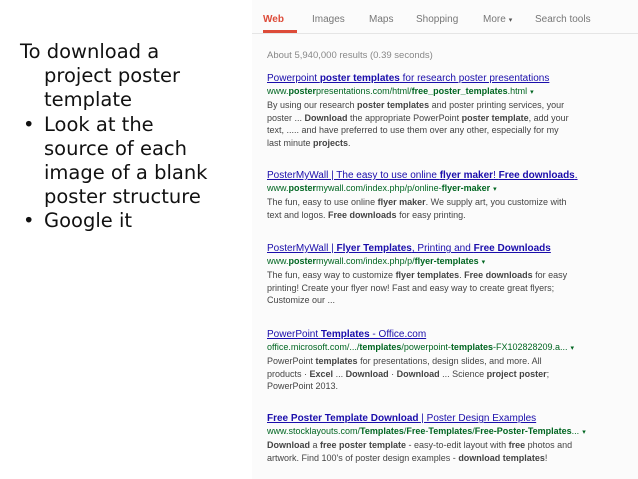 This screenshot has height=479, width=638. I want to click on text-run: Free-Poster-Templates, so click(523, 431).